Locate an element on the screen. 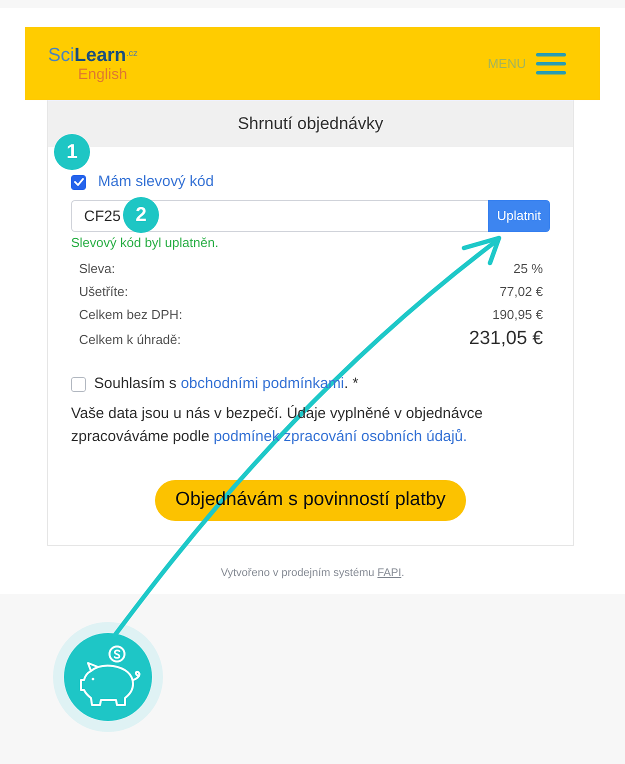 The height and width of the screenshot is (764, 625). coupon-success-message: Slevový kód byl uplatněn. is located at coordinates (145, 243).